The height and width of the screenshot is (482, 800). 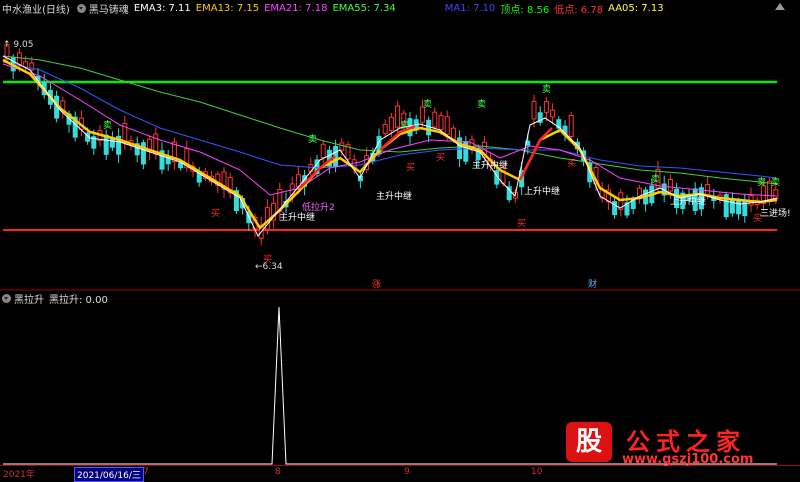 What do you see at coordinates (688, 459) in the screenshot?
I see `watermark-url: www.gszj100.com` at bounding box center [688, 459].